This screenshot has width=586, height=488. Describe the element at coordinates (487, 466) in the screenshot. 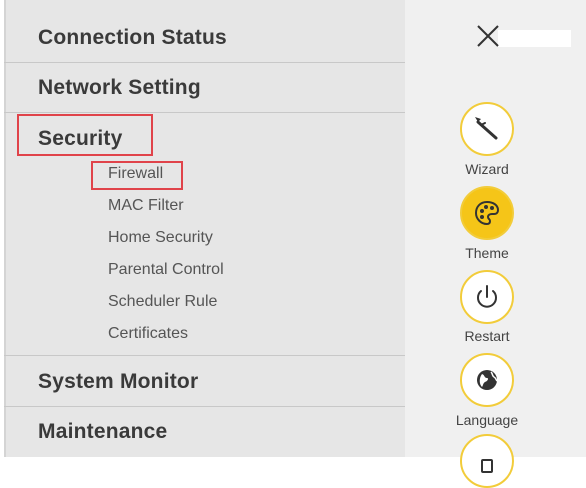

I see `device-icon` at that location.